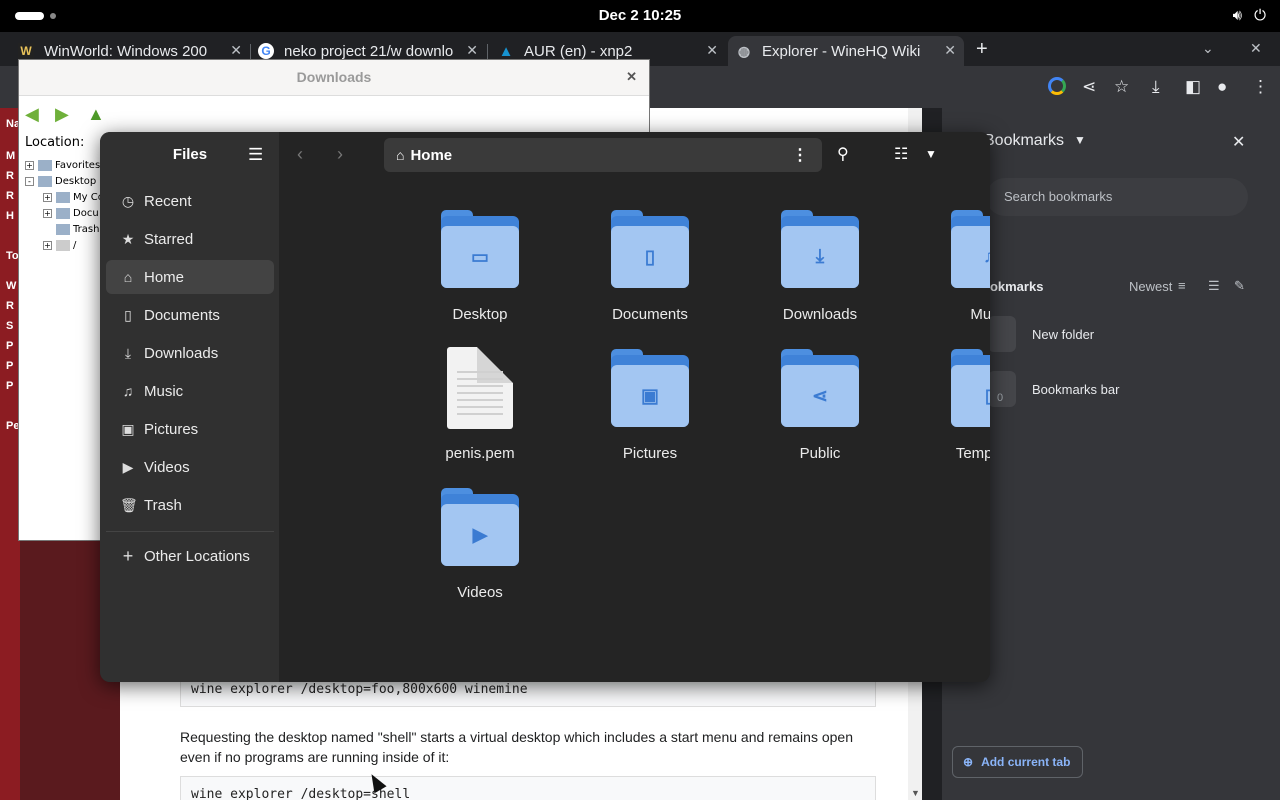 The height and width of the screenshot is (800, 1280). I want to click on arch-favicon-icon: ▲, so click(506, 51).